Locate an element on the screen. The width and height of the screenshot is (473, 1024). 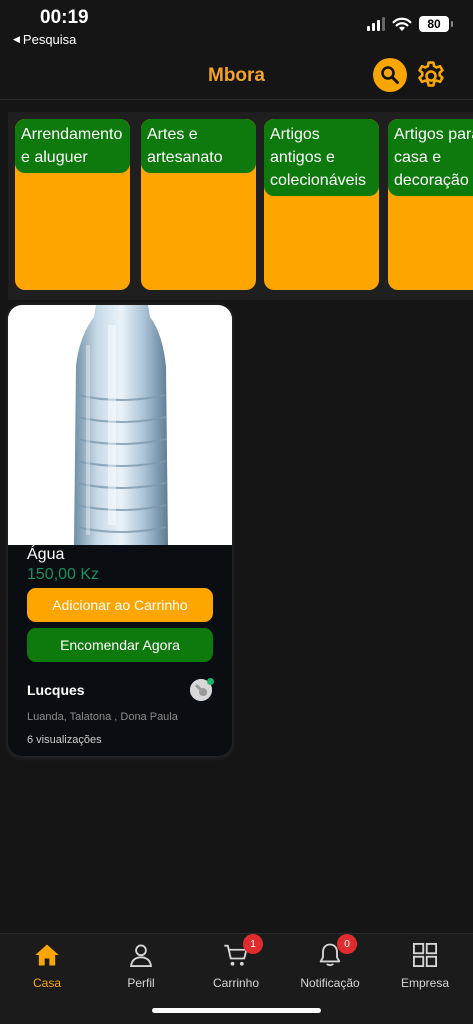
bell-icon: 0 is located at coordinates (336, 952).